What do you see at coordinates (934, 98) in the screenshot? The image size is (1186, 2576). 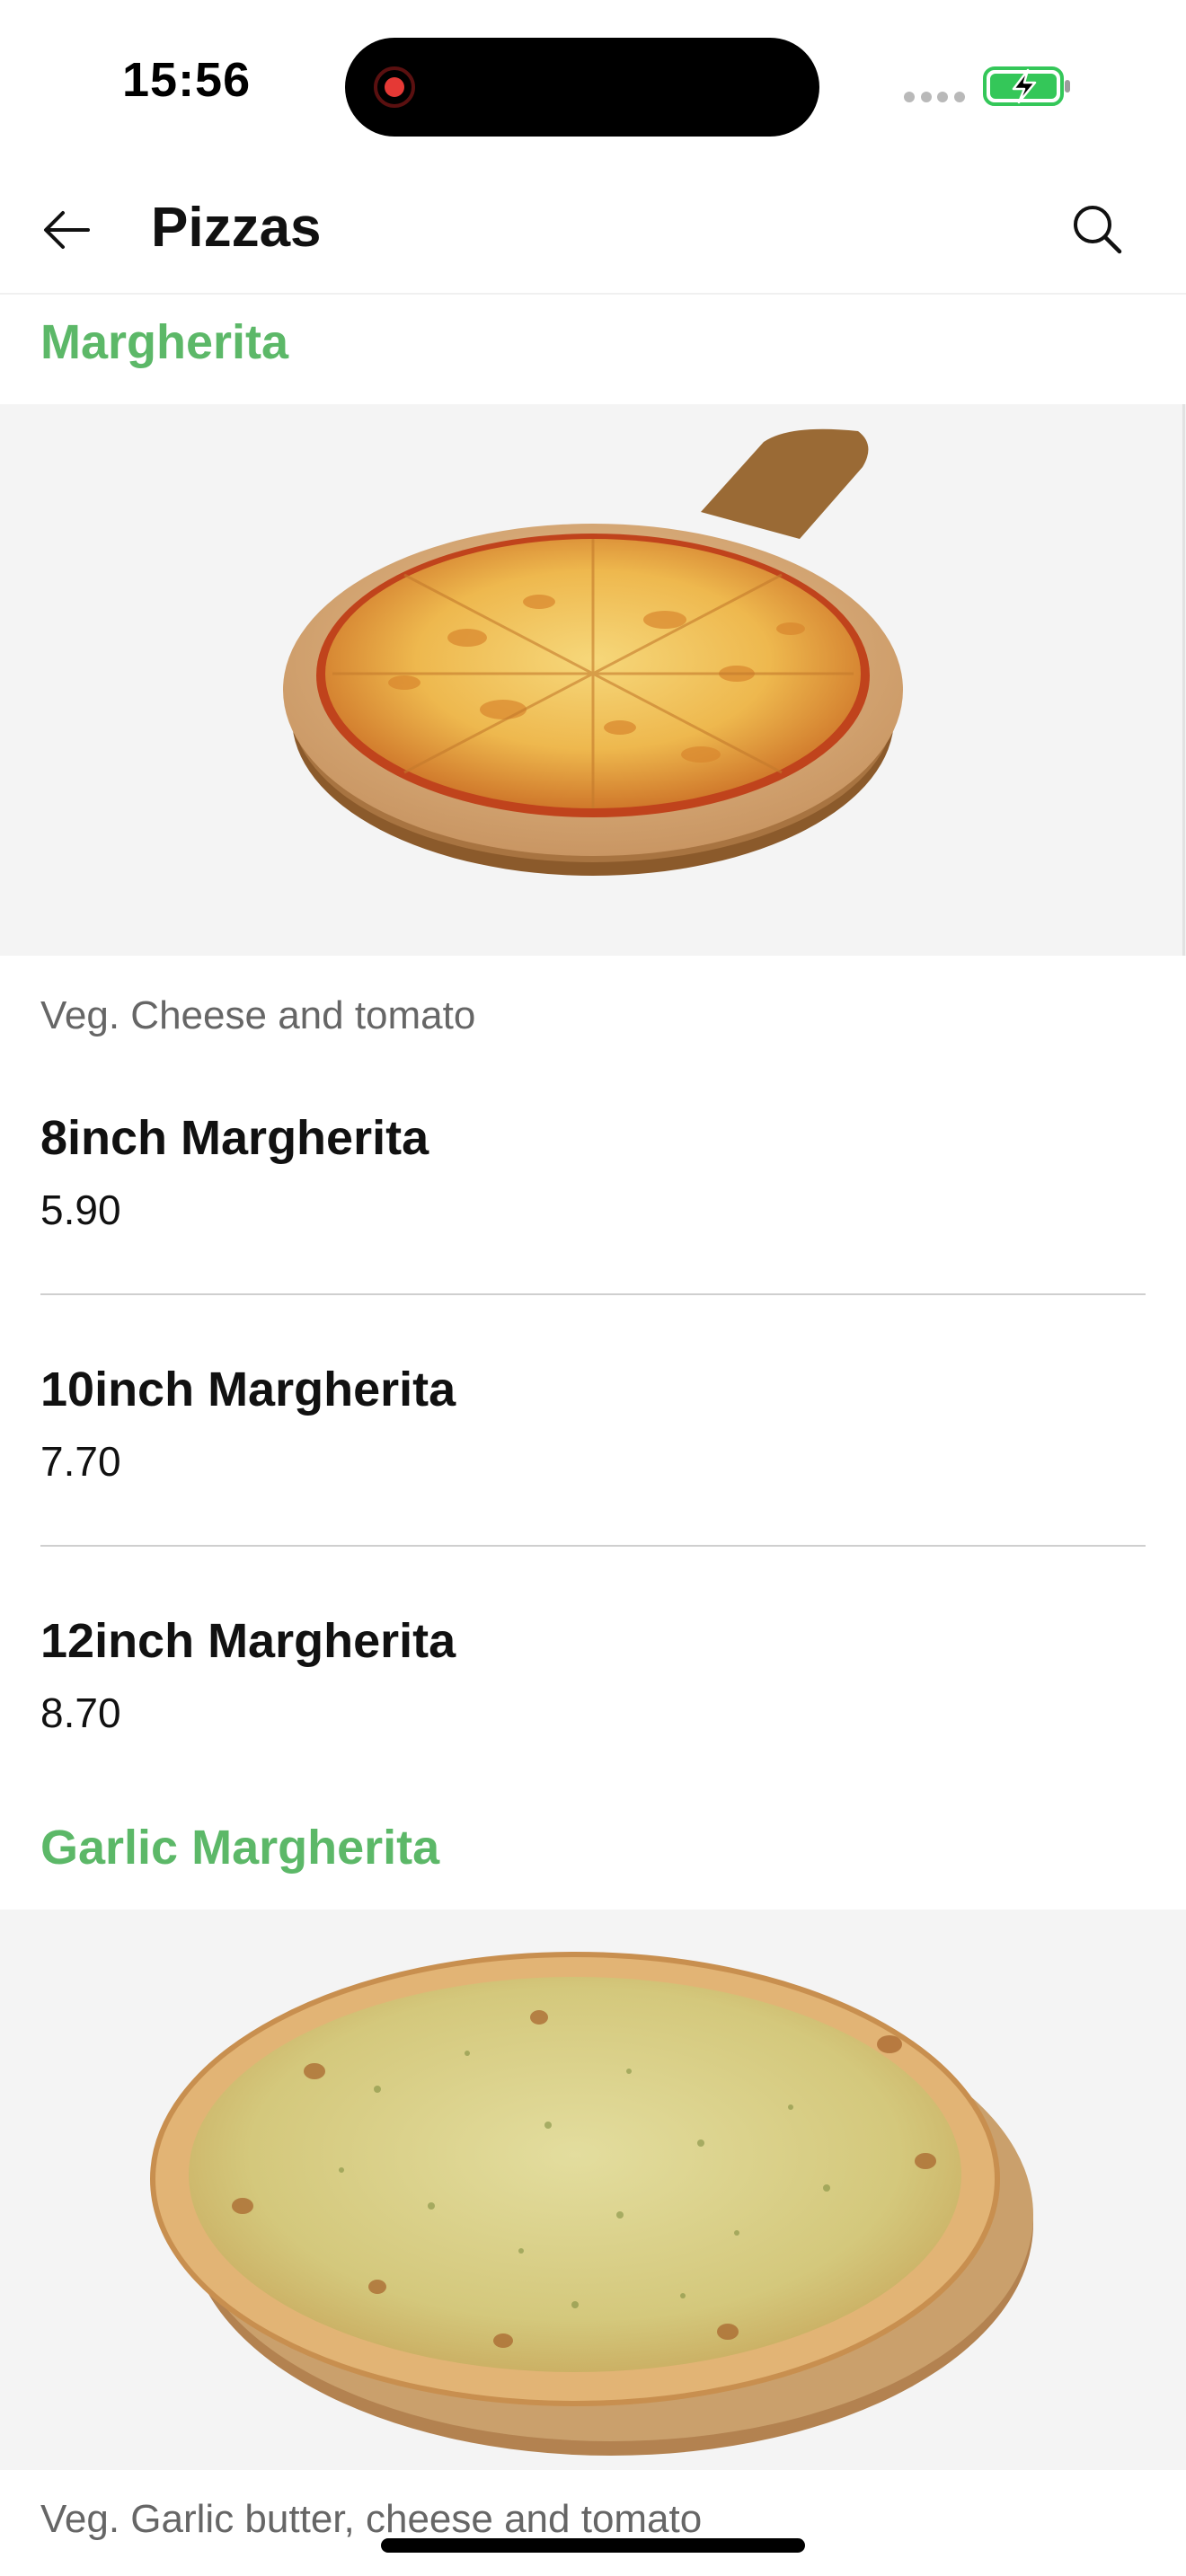 I see `cellular-signal-icon` at bounding box center [934, 98].